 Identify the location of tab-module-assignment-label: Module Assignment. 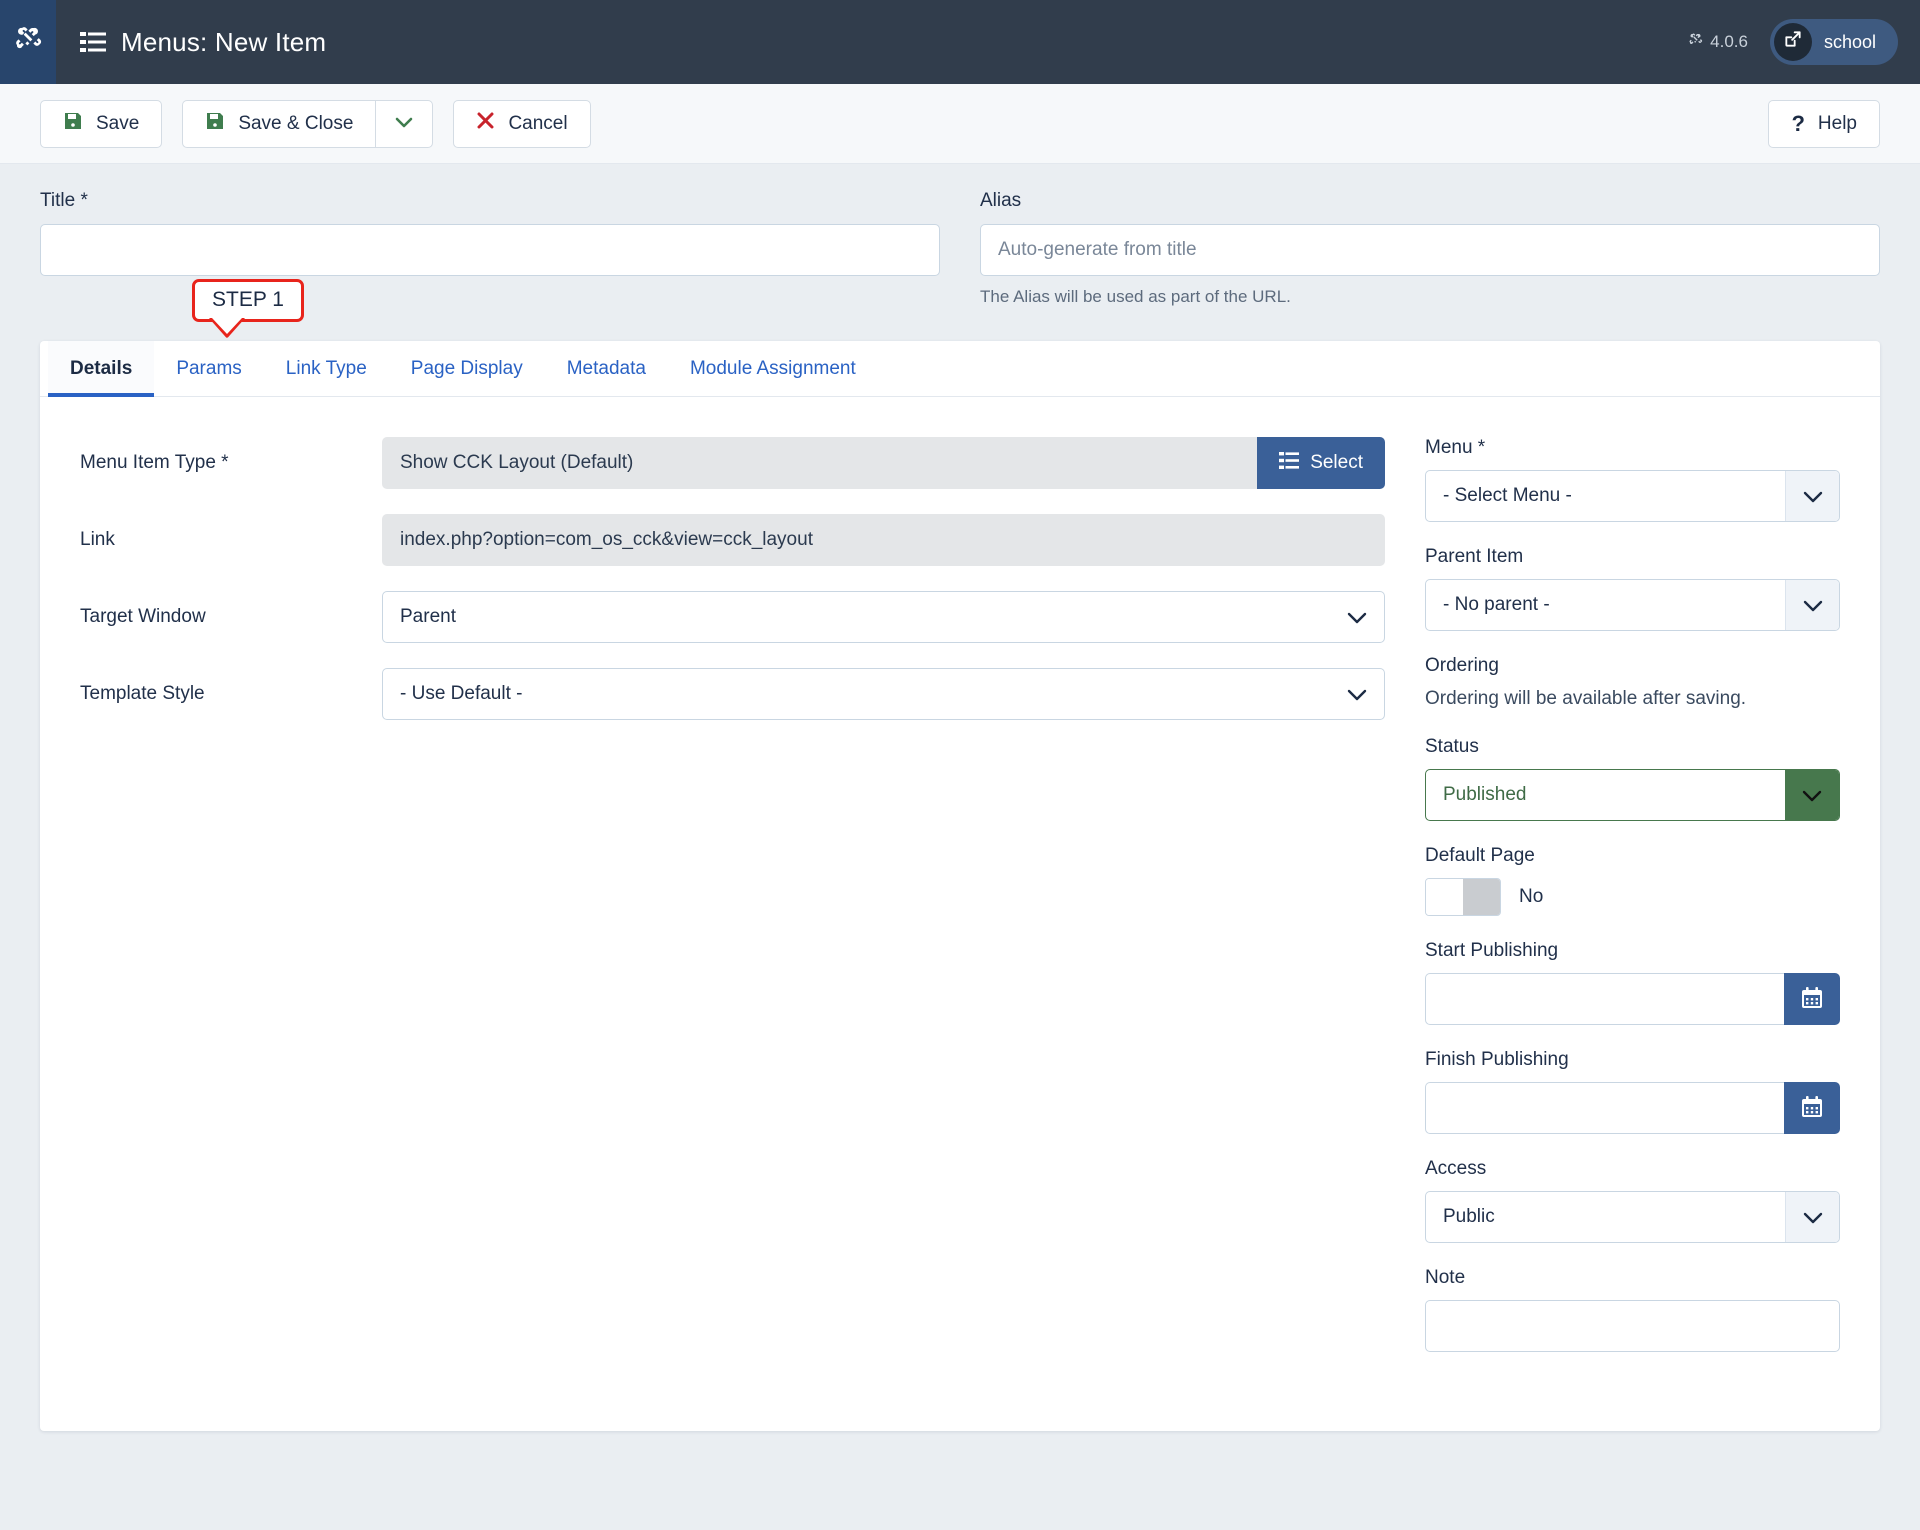
(772, 368).